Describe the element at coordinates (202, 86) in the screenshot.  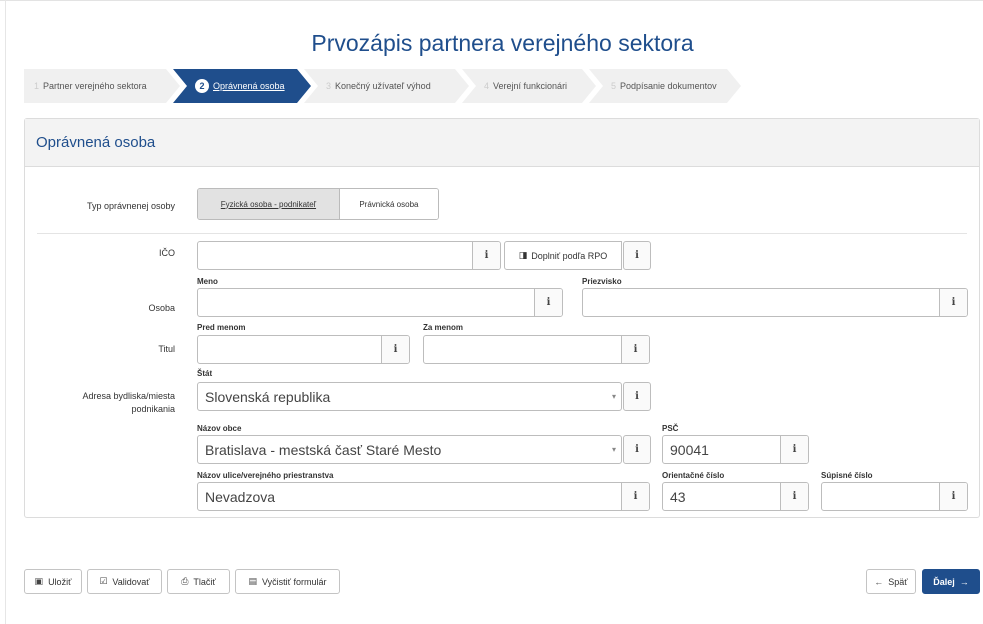
I see `step-number: 2` at that location.